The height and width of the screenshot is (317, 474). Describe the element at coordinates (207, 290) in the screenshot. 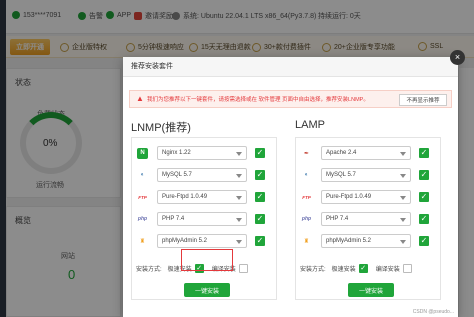

I see `lnmp-install-button: 一键安装` at that location.